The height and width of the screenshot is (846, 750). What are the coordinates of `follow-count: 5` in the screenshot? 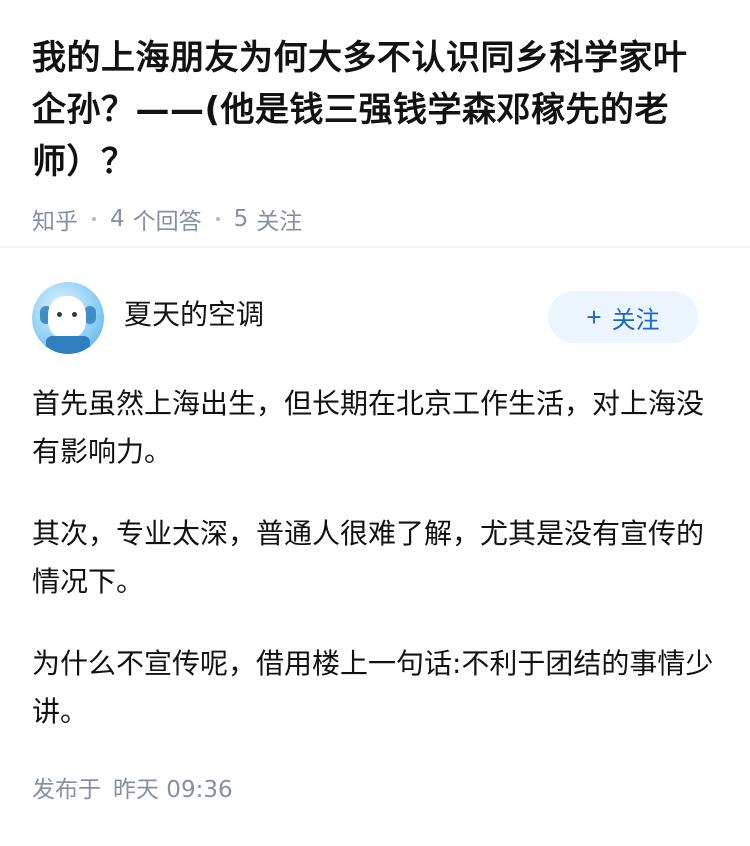 It's located at (241, 219).